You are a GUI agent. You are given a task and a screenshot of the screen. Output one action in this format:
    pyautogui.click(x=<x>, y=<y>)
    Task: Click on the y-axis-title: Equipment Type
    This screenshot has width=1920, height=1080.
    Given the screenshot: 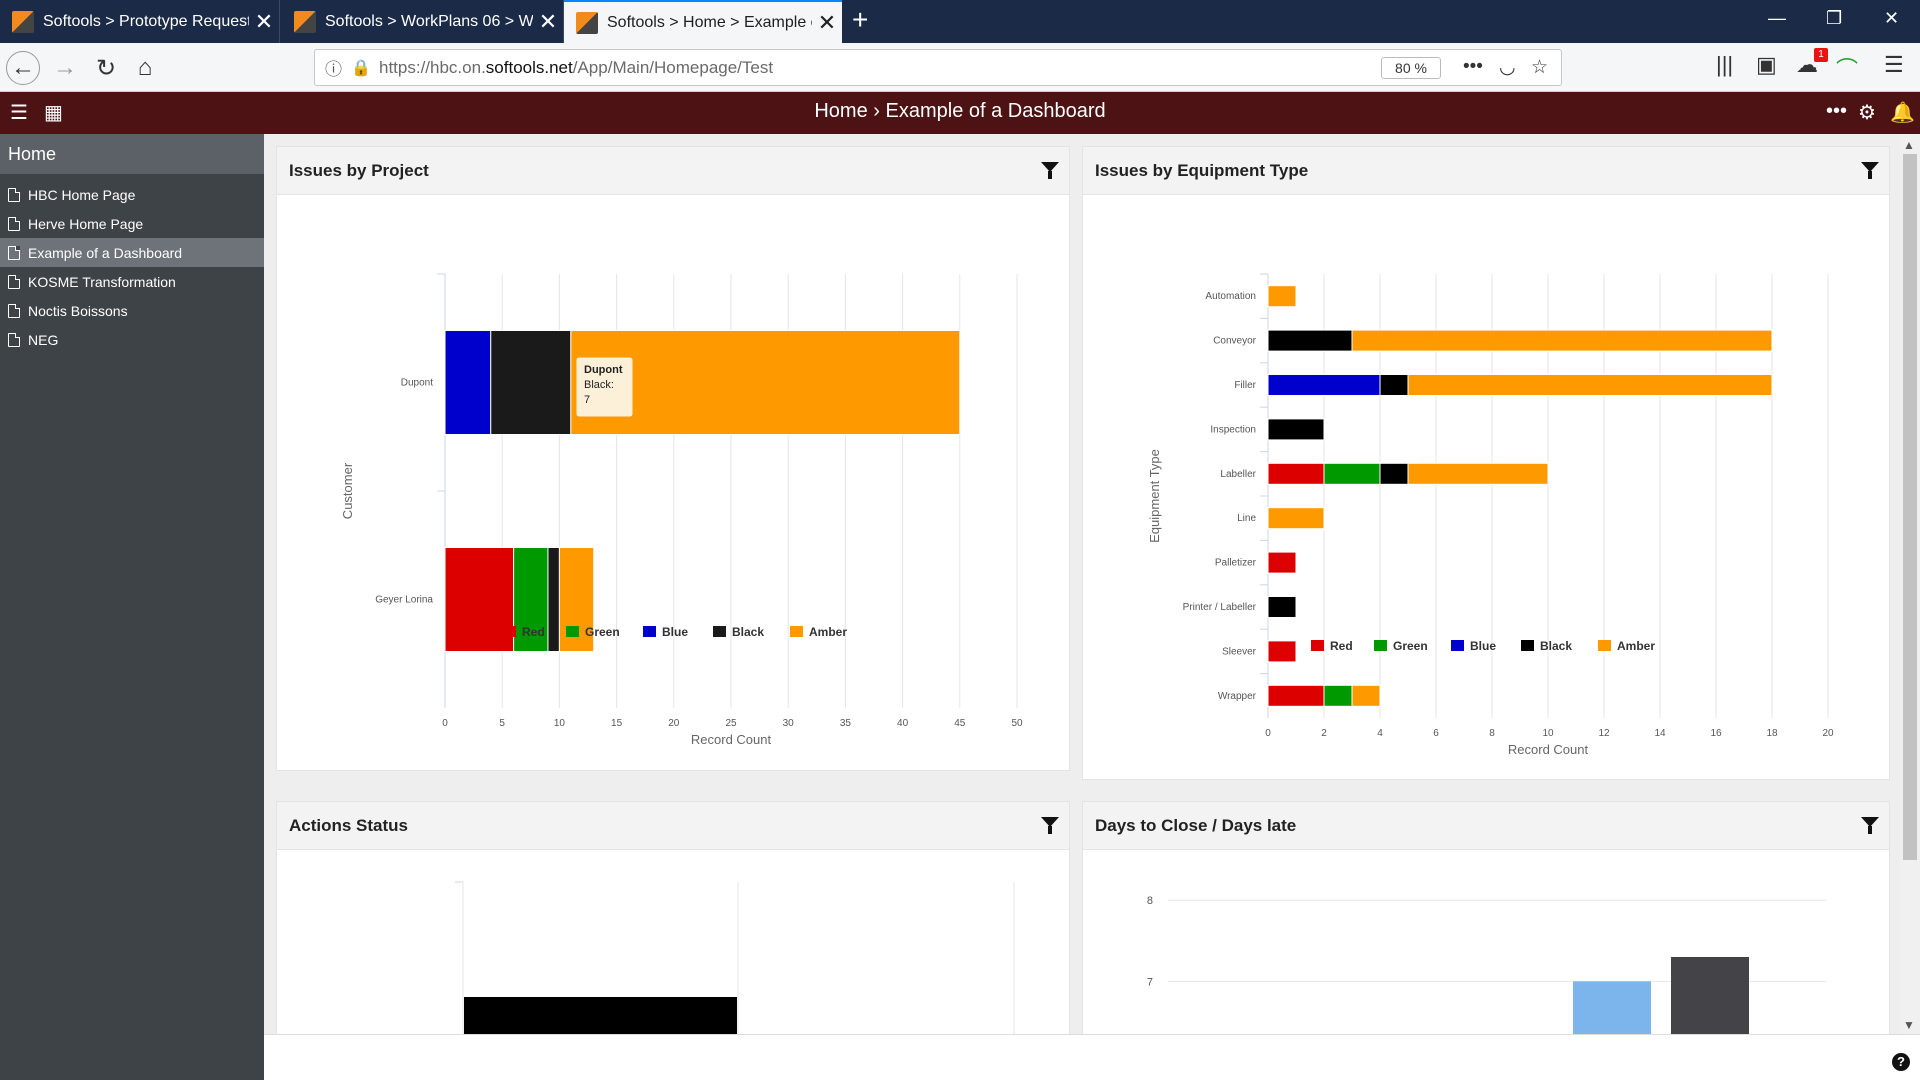 What is the action you would take?
    pyautogui.click(x=1154, y=496)
    